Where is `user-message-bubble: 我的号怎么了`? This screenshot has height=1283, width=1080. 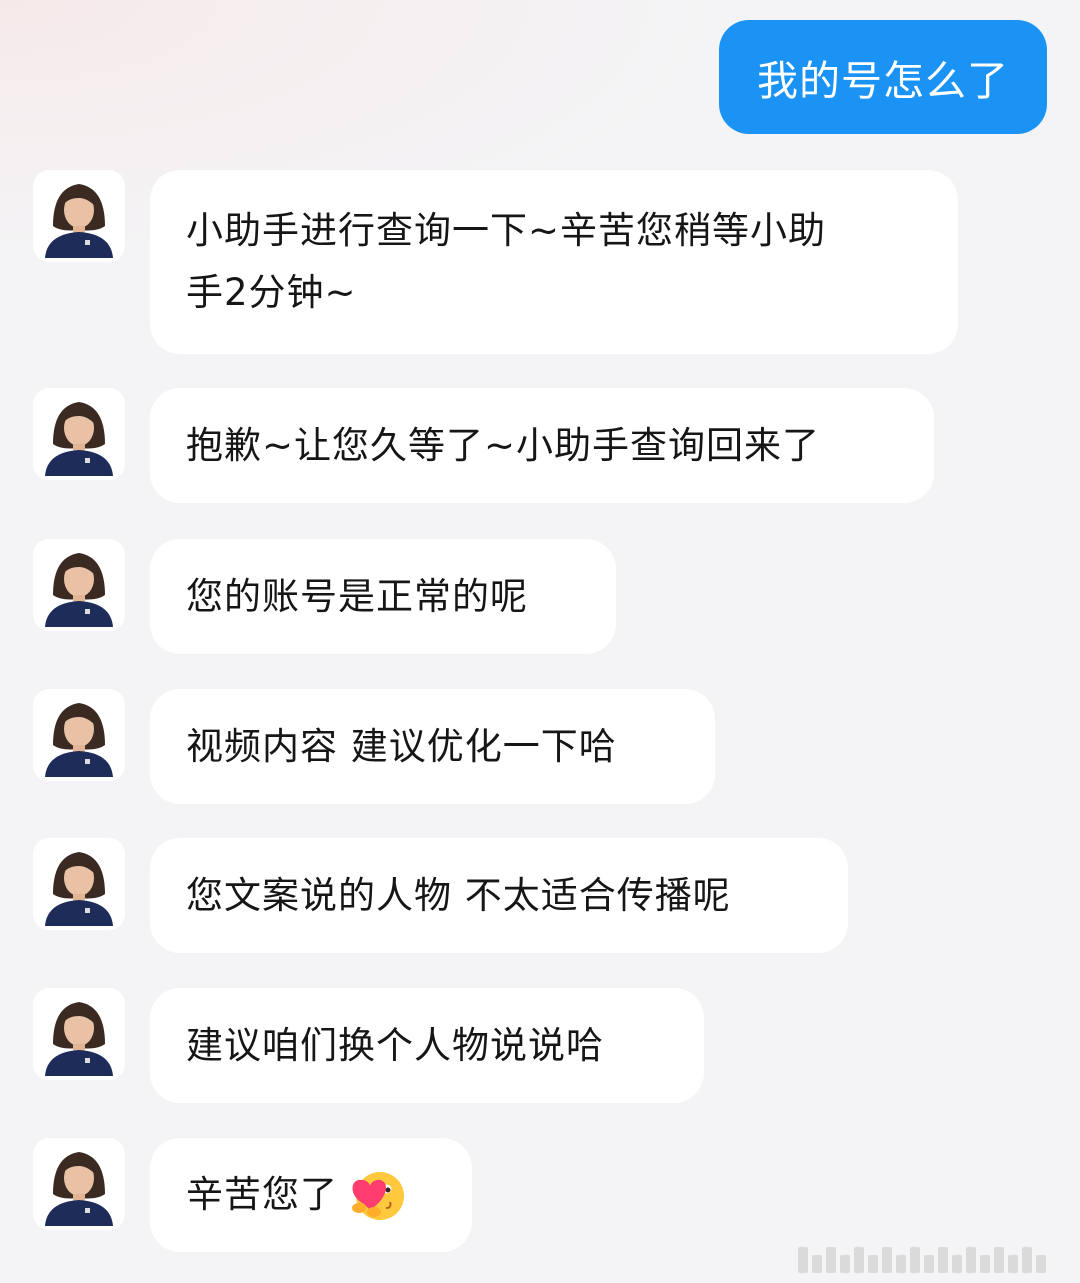
user-message-bubble: 我的号怎么了 is located at coordinates (883, 77).